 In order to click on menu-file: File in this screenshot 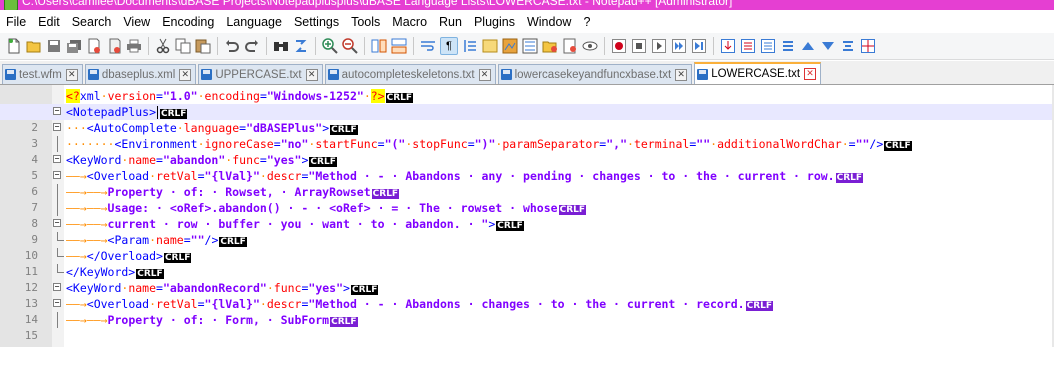, I will do `click(16, 22)`.